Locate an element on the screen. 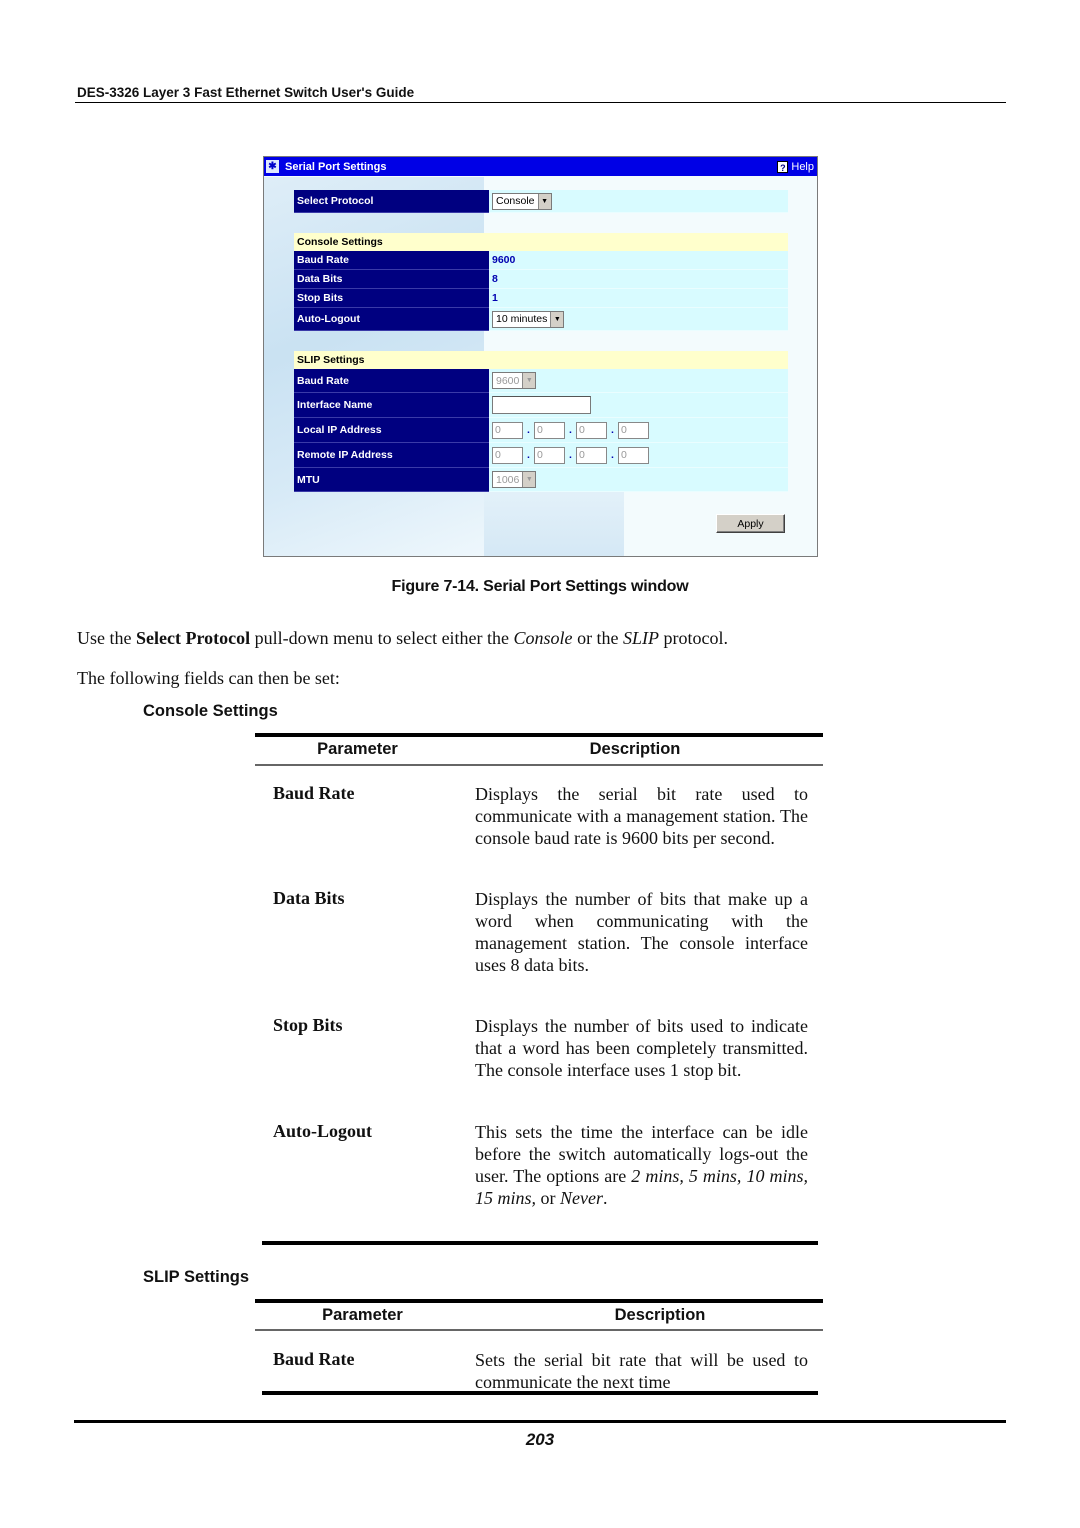 This screenshot has height=1528, width=1080. interface-name-label: Interface Name is located at coordinates (391, 405).